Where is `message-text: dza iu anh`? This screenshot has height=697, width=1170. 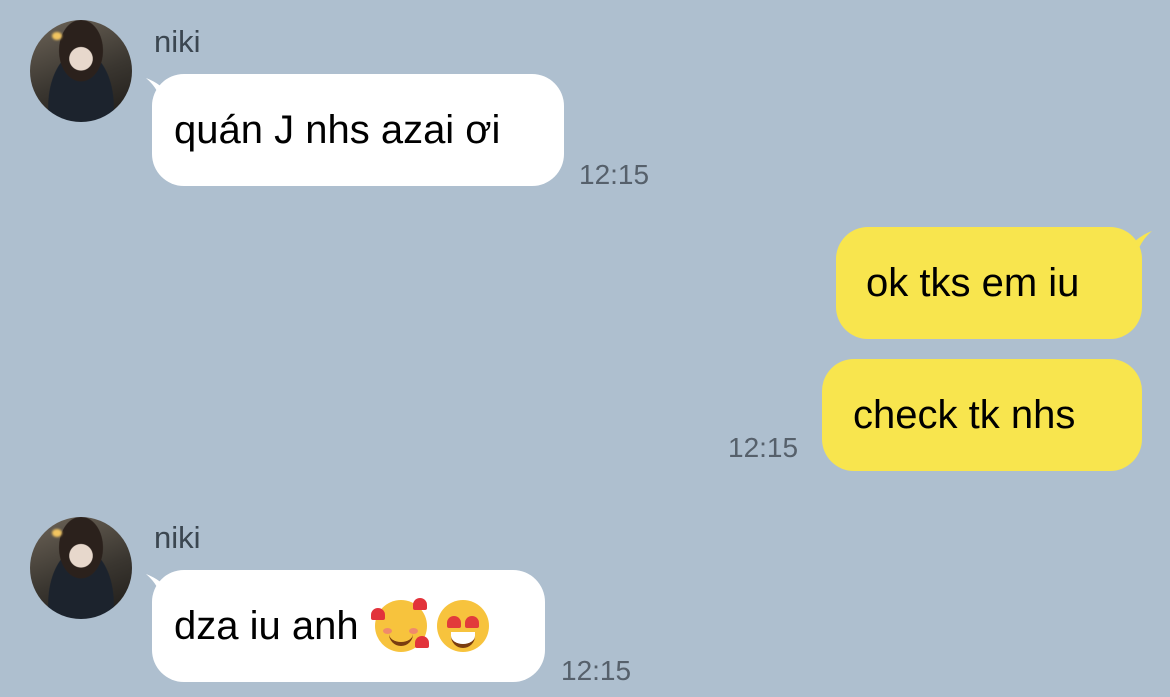
message-text: dza iu anh is located at coordinates (266, 625).